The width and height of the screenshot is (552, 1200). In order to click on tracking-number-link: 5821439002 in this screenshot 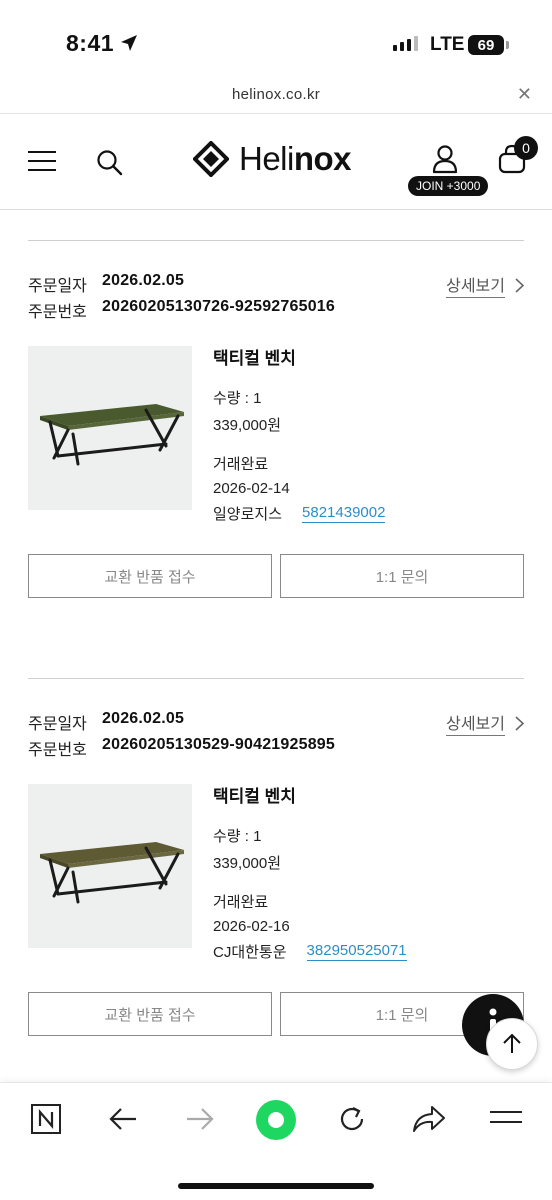, I will do `click(344, 513)`.